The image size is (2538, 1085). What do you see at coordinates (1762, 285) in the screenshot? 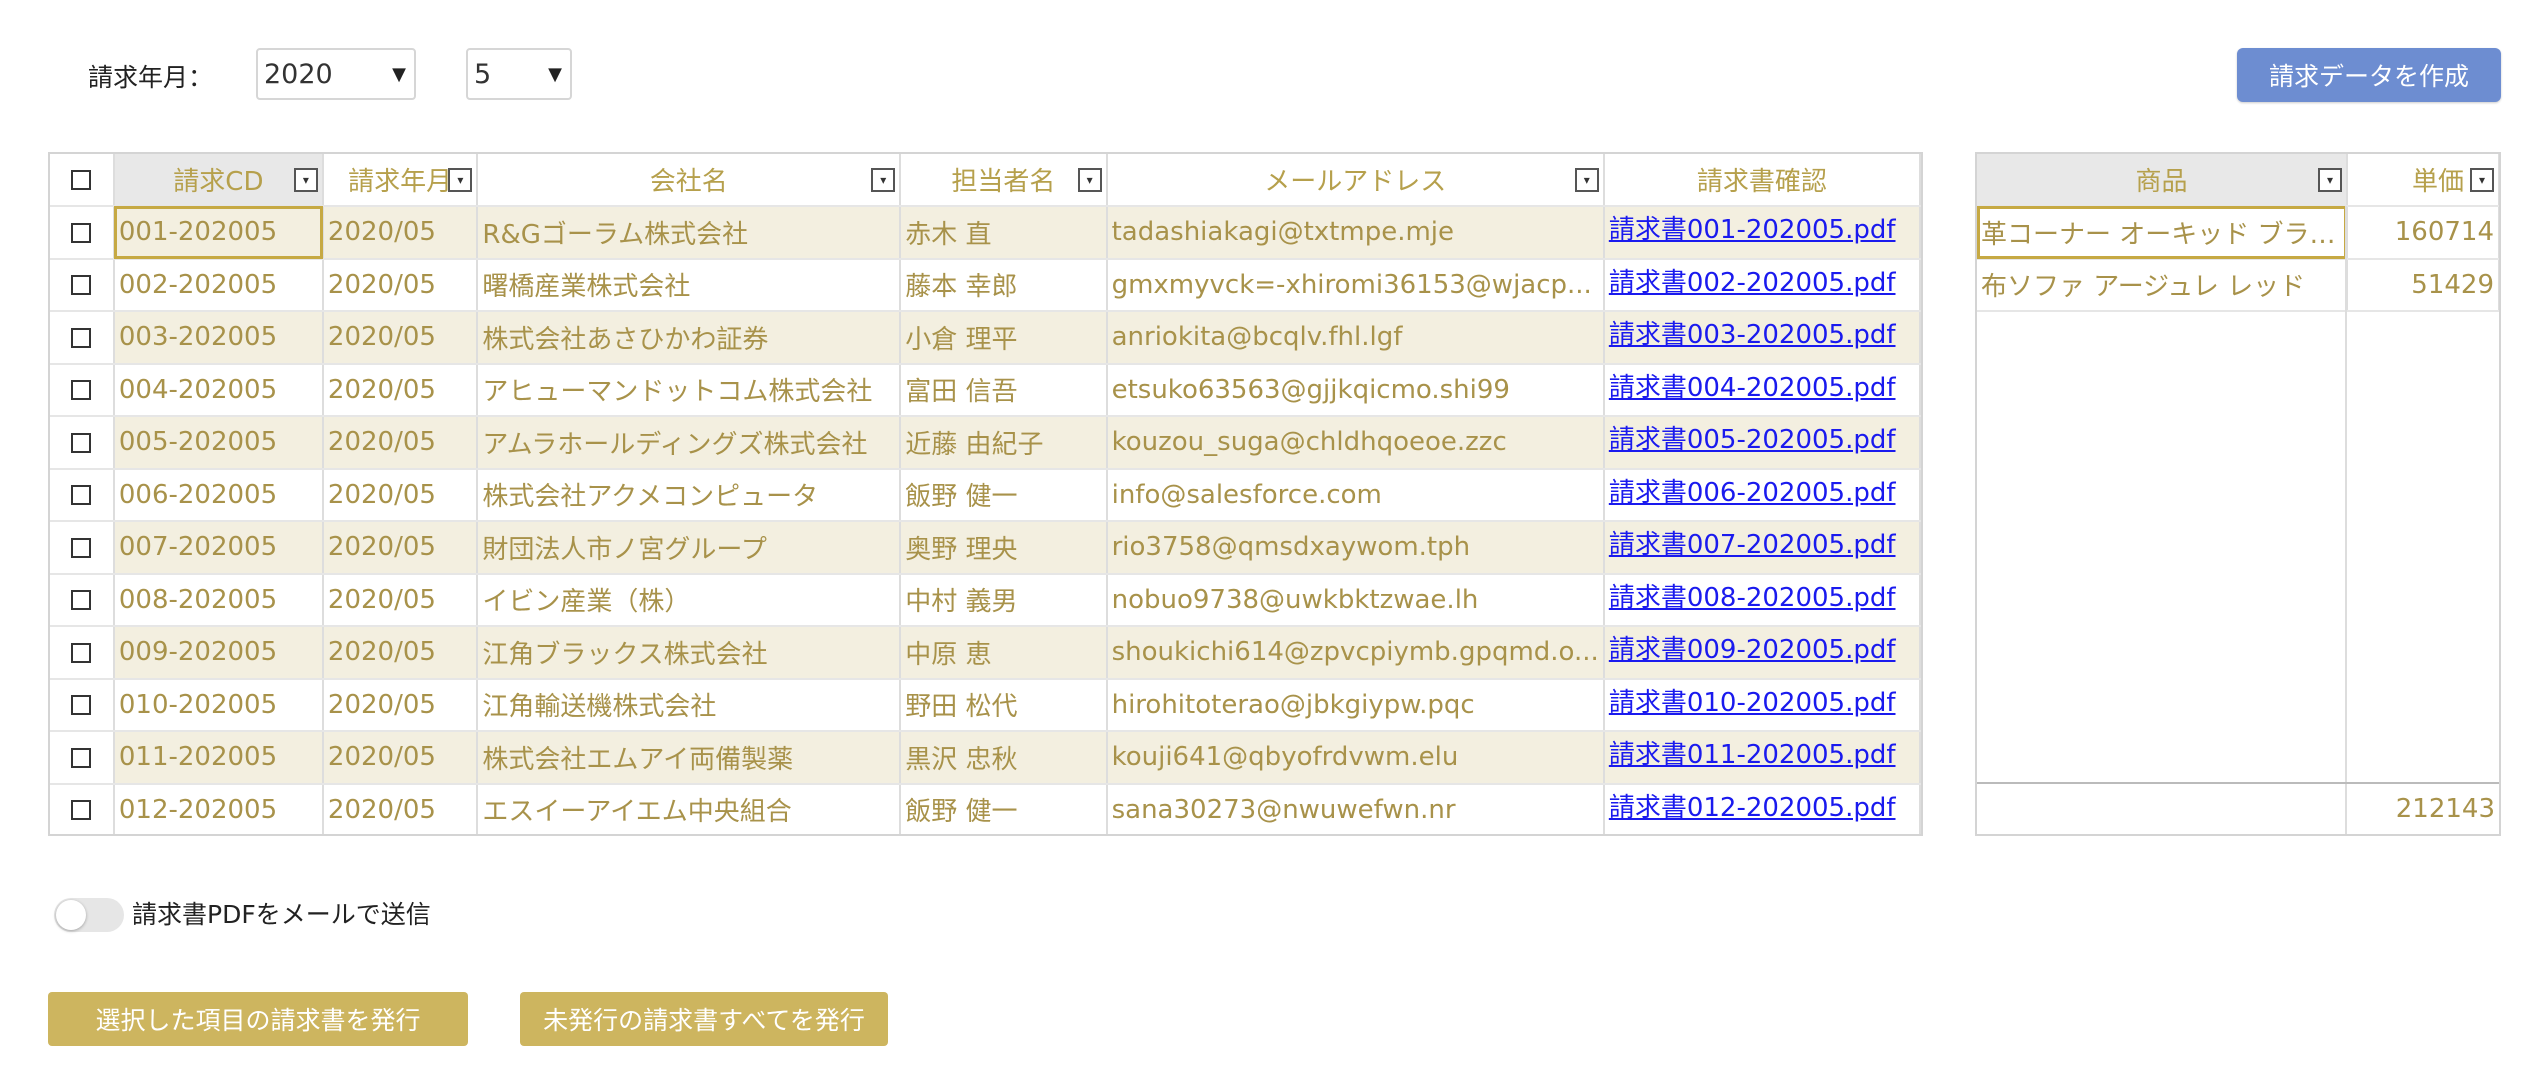
I see `invoice-link-cell: 請求書002-202005.pdf` at bounding box center [1762, 285].